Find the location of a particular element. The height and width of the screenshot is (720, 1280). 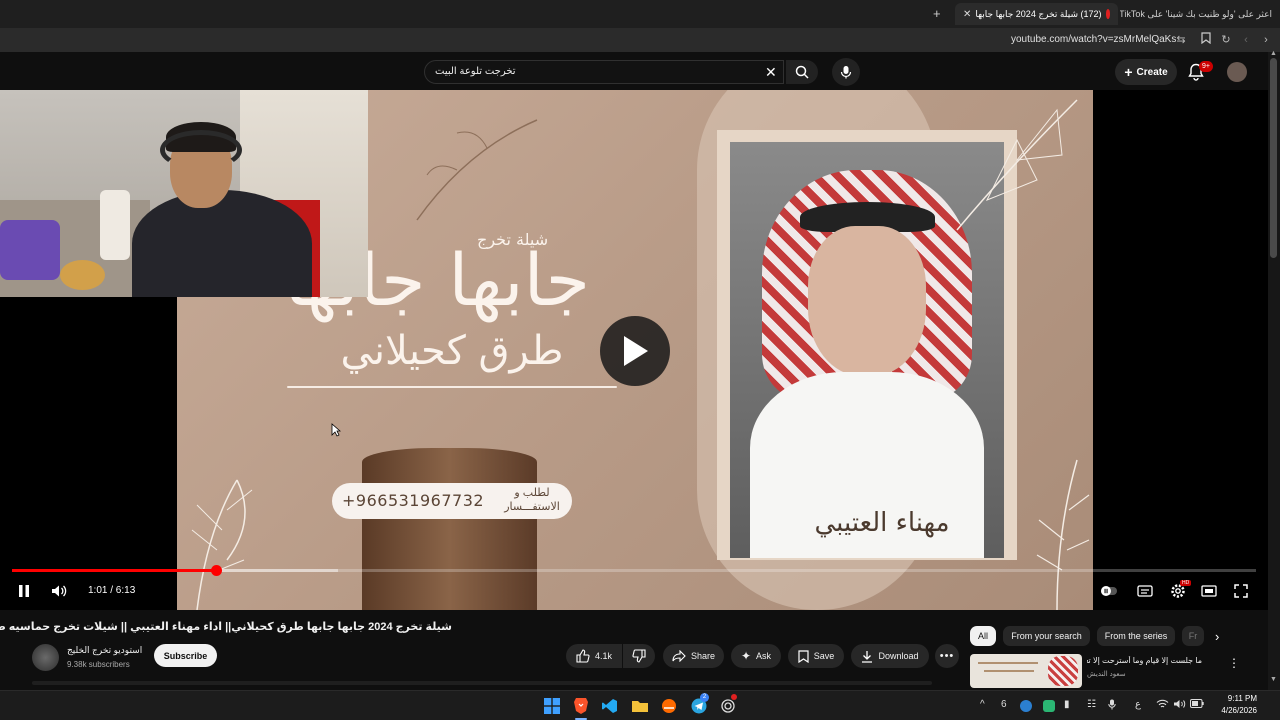

tray-chart-icon: ▮ is located at coordinates (1067, 704).